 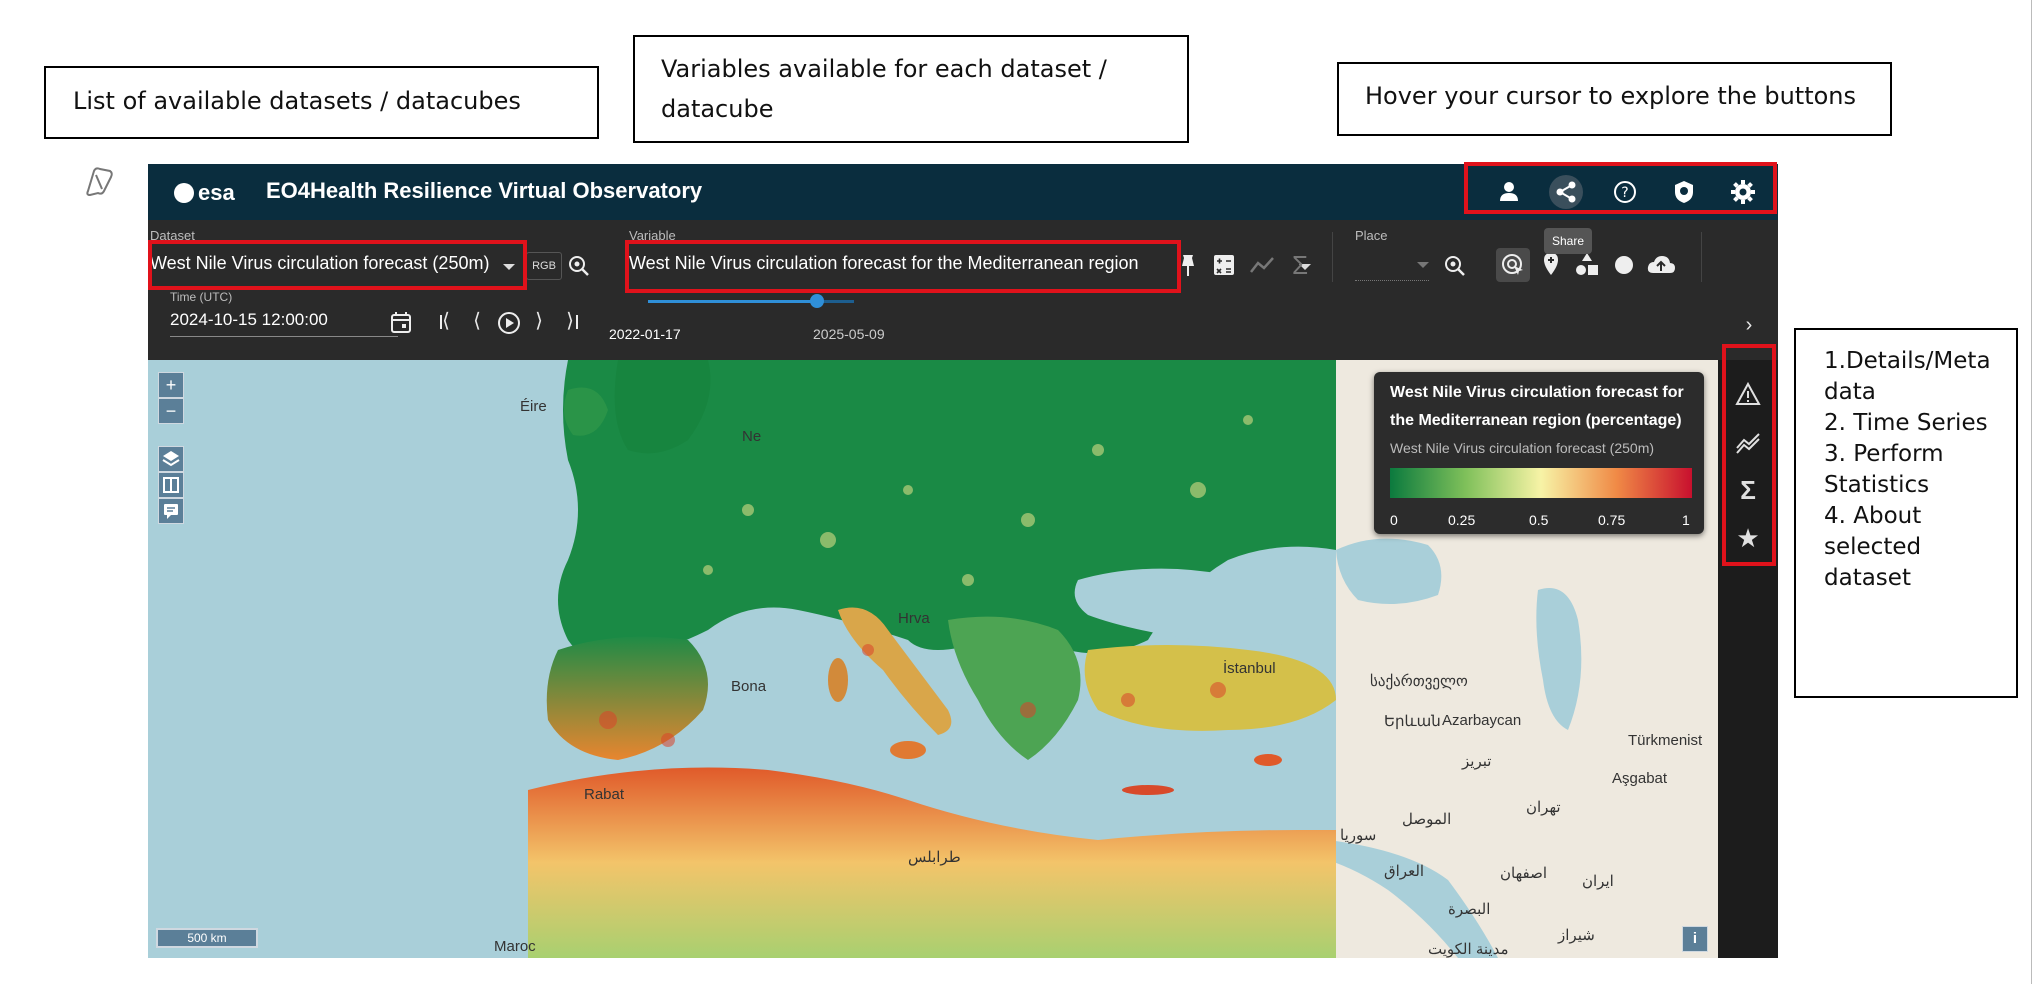 I want to click on zoom-out-button: −, so click(x=171, y=411).